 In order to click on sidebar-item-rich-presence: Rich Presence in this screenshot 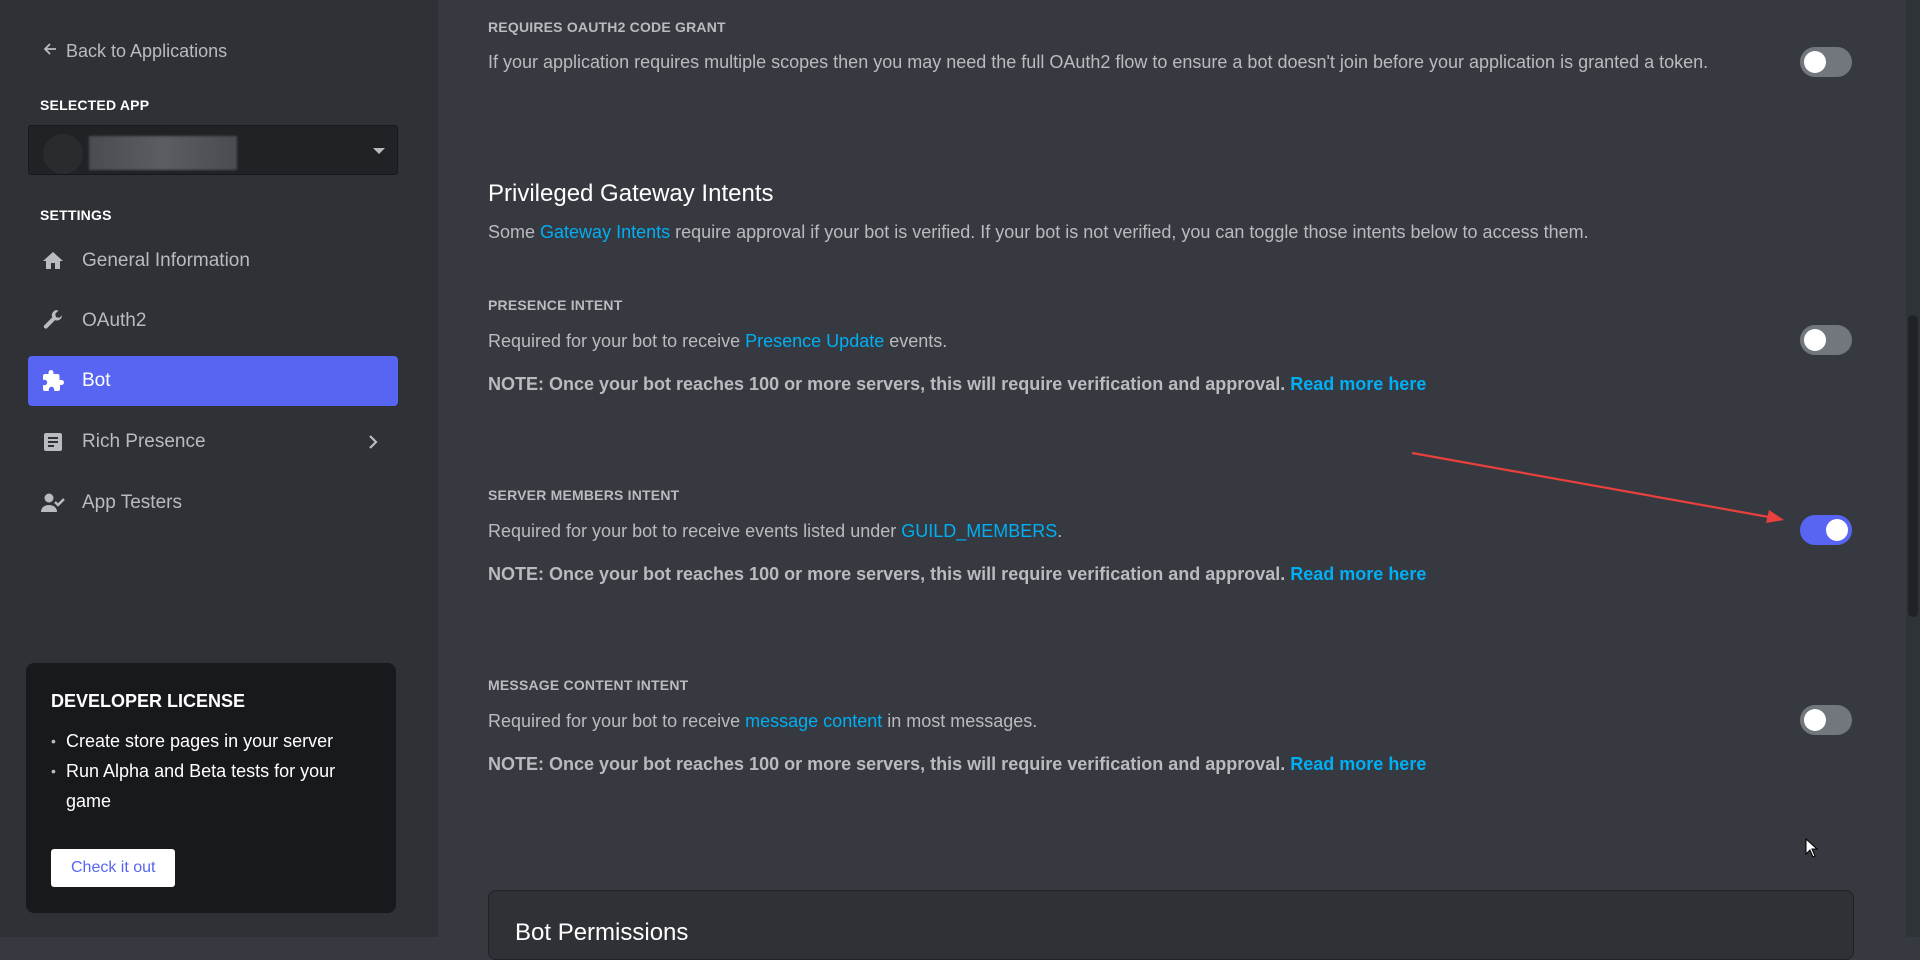, I will do `click(213, 442)`.